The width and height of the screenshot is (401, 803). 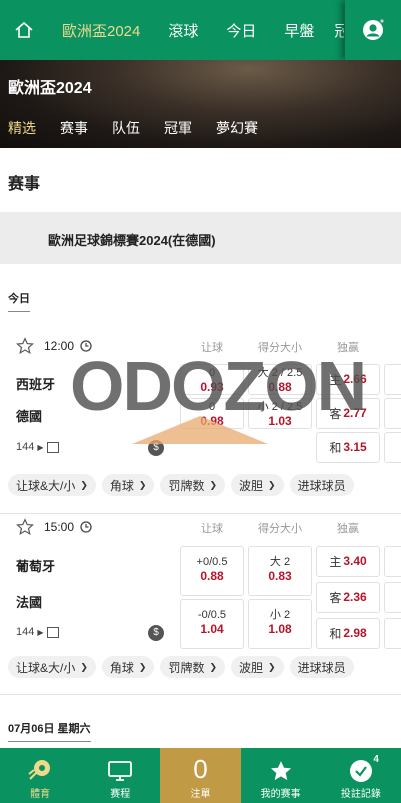 I want to click on nav-early: 早盤, so click(x=299, y=30).